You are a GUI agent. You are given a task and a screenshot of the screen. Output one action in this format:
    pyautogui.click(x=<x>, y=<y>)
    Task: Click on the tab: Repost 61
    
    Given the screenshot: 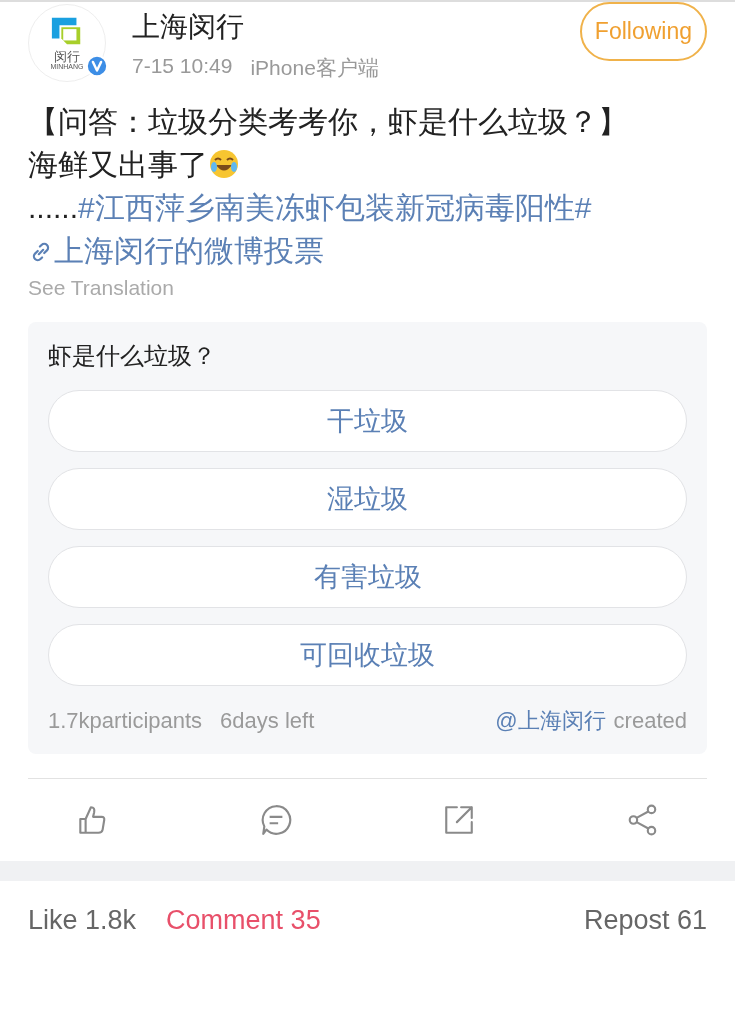 What is the action you would take?
    pyautogui.click(x=645, y=920)
    